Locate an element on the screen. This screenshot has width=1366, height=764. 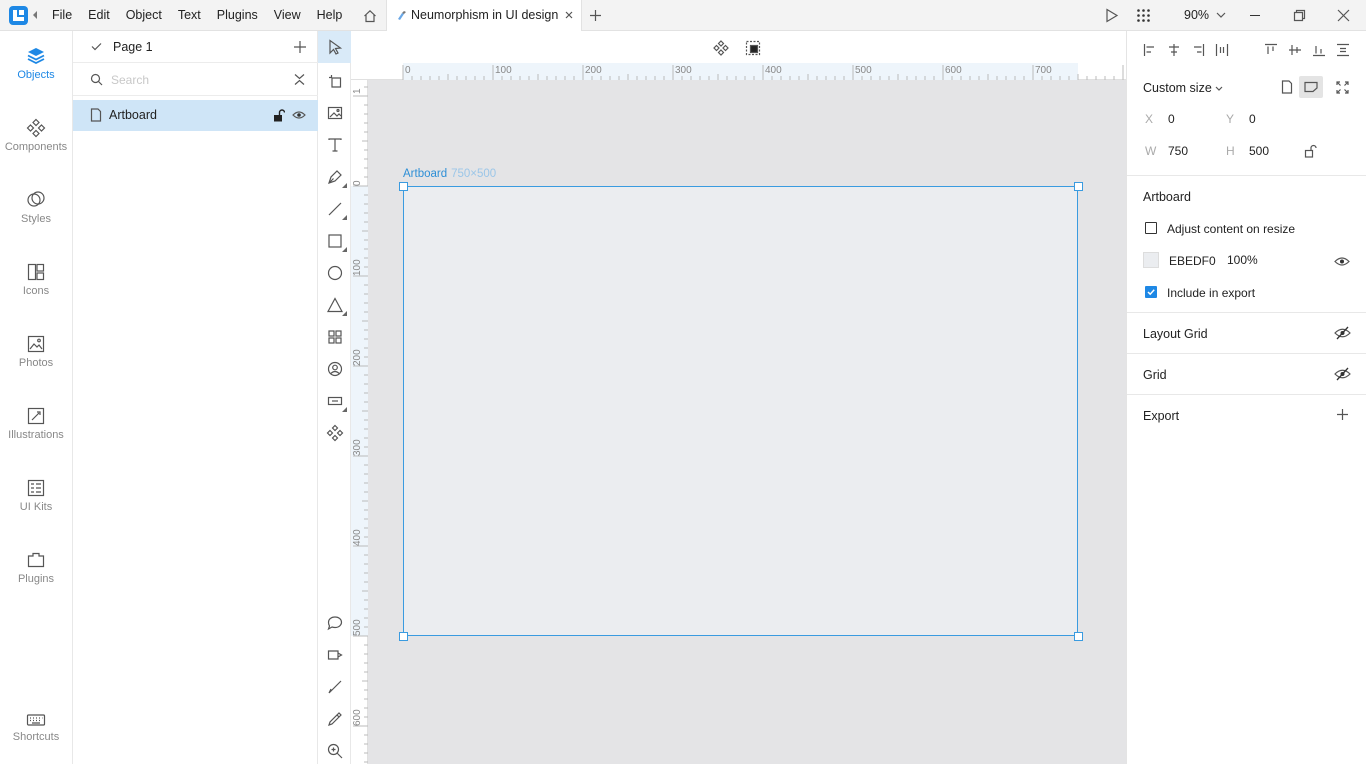
eyedropper-tool is located at coordinates (334, 718).